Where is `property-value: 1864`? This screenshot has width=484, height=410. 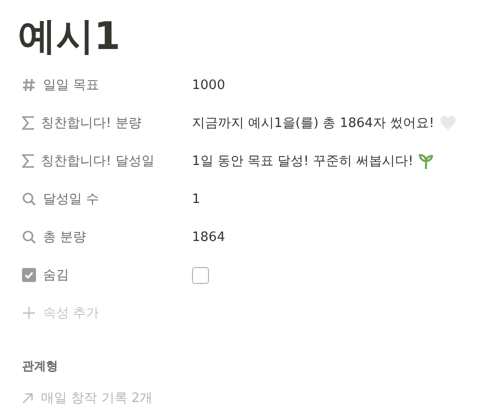 property-value: 1864 is located at coordinates (209, 237).